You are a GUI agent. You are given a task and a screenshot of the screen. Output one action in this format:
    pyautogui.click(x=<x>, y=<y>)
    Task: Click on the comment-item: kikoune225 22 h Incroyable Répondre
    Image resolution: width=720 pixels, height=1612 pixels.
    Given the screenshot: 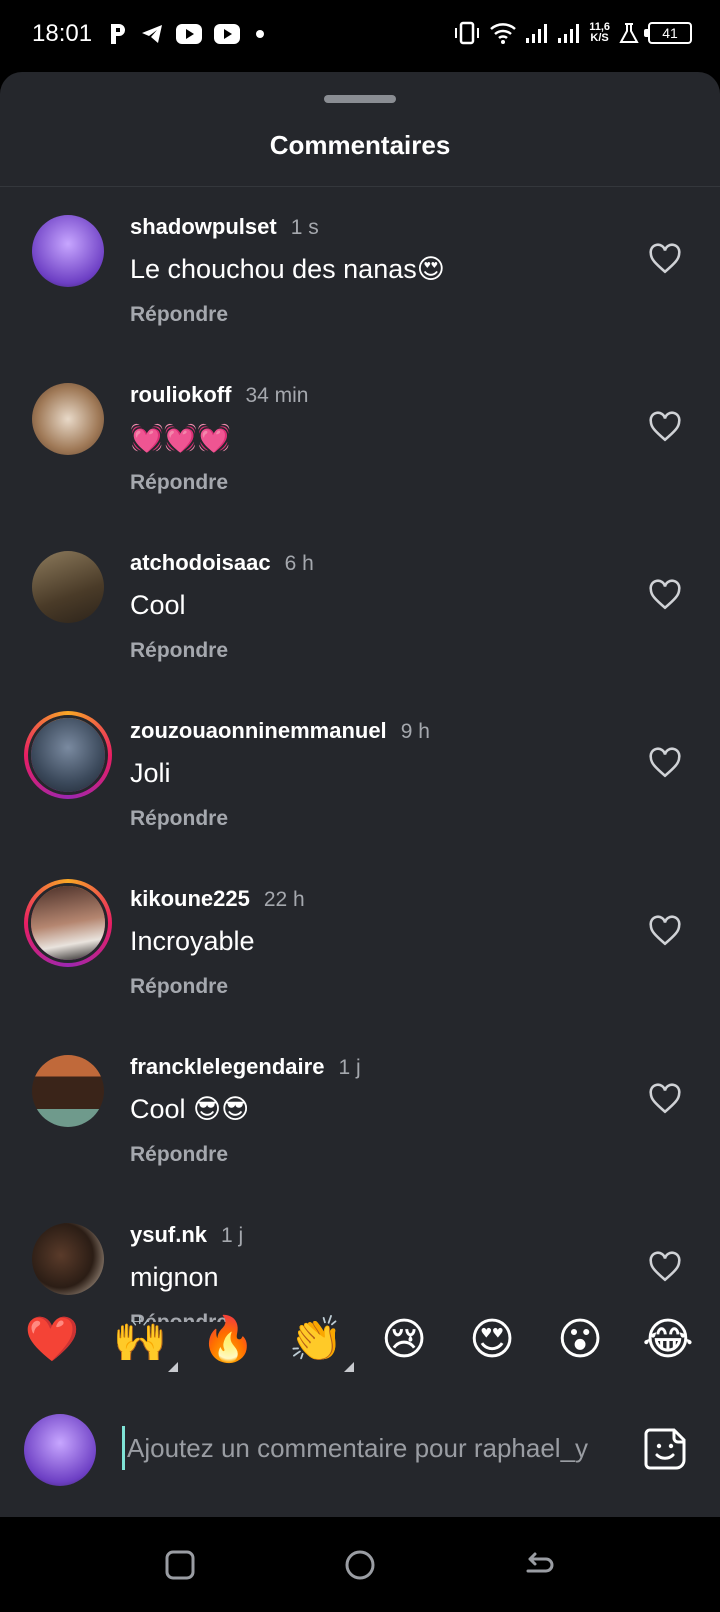 What is the action you would take?
    pyautogui.click(x=360, y=943)
    